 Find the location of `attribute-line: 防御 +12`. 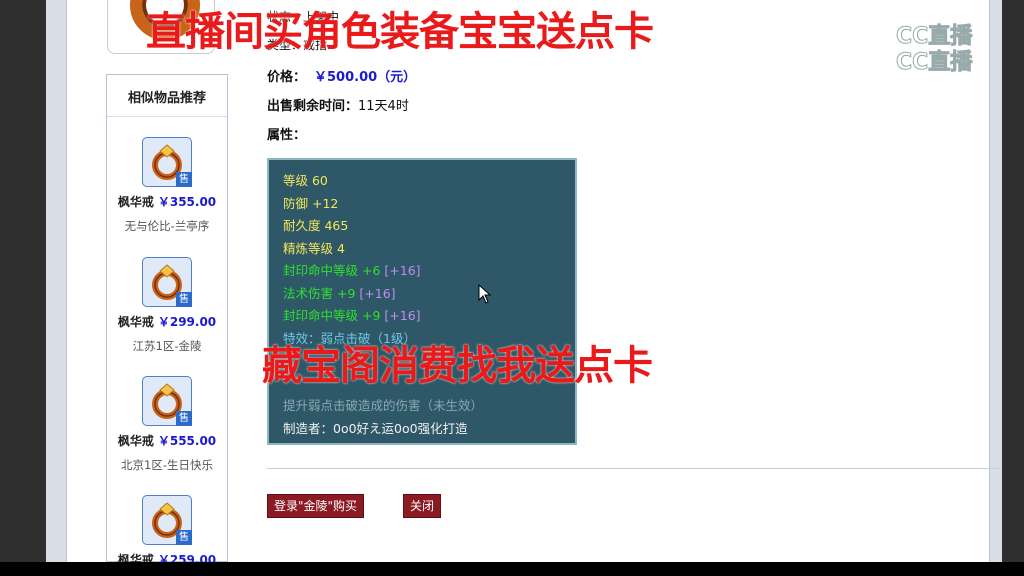

attribute-line: 防御 +12 is located at coordinates (311, 203).